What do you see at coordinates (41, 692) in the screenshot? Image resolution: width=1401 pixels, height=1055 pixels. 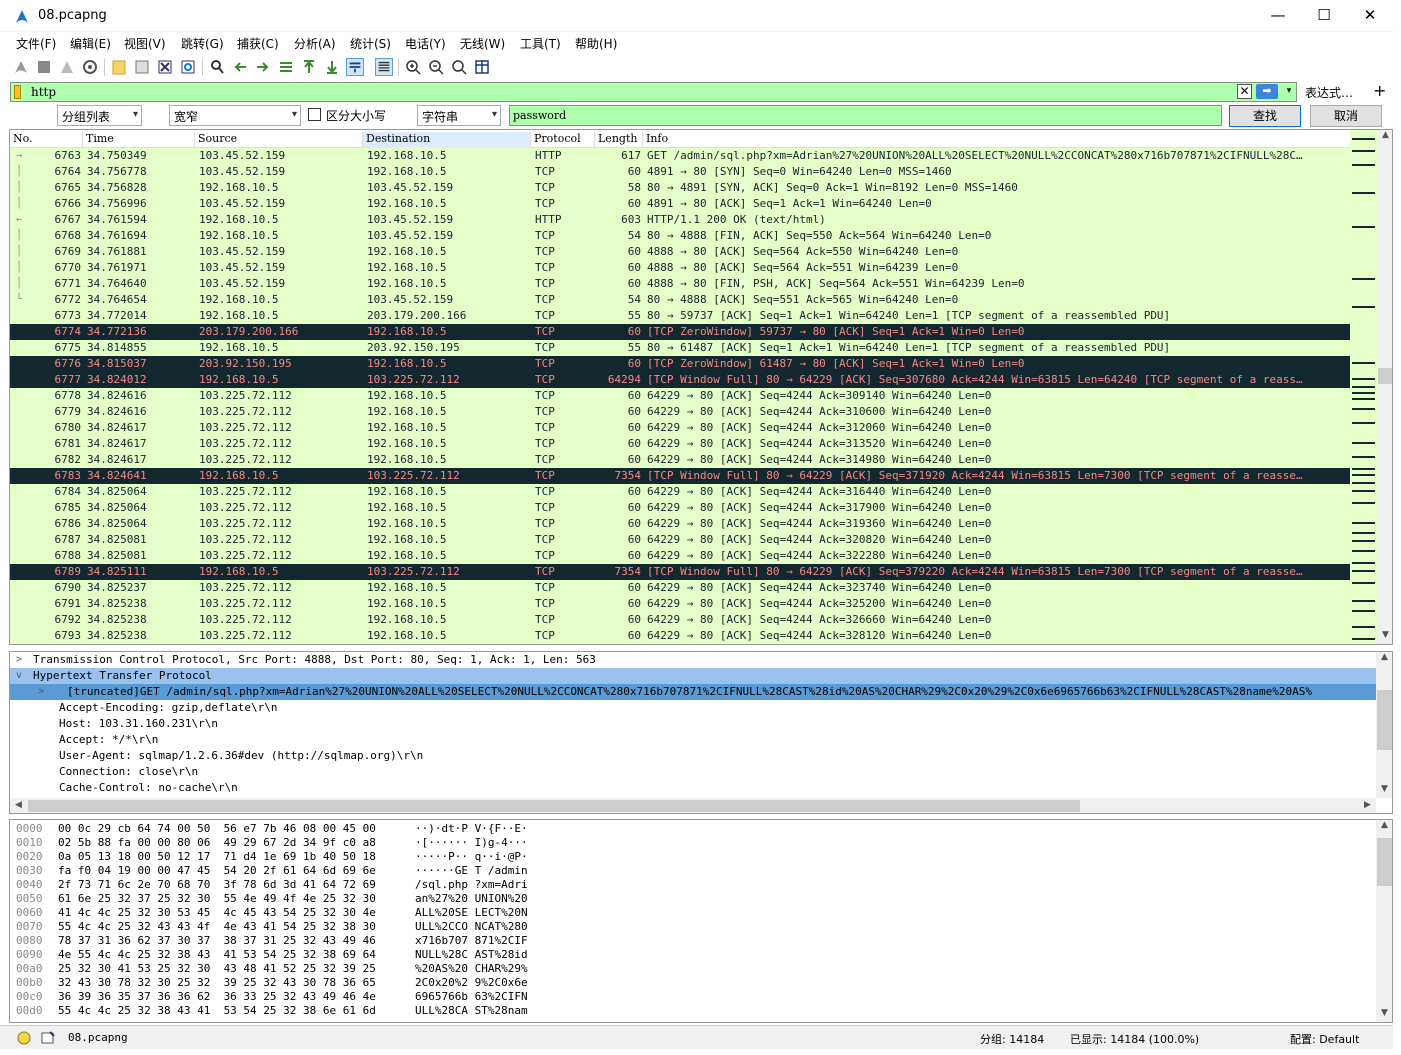 I see `collapsed-arrow-icon: >` at bounding box center [41, 692].